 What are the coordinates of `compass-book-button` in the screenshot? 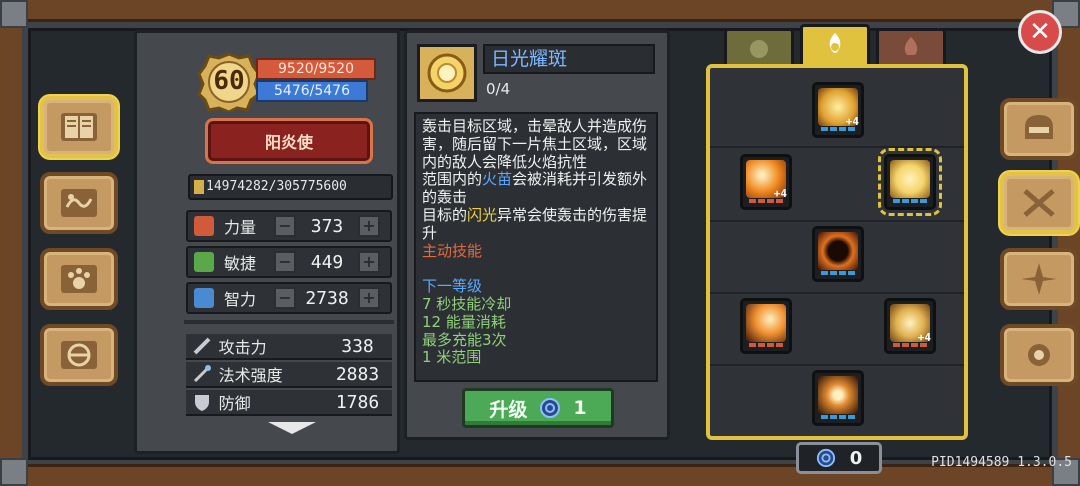 It's located at (1039, 279).